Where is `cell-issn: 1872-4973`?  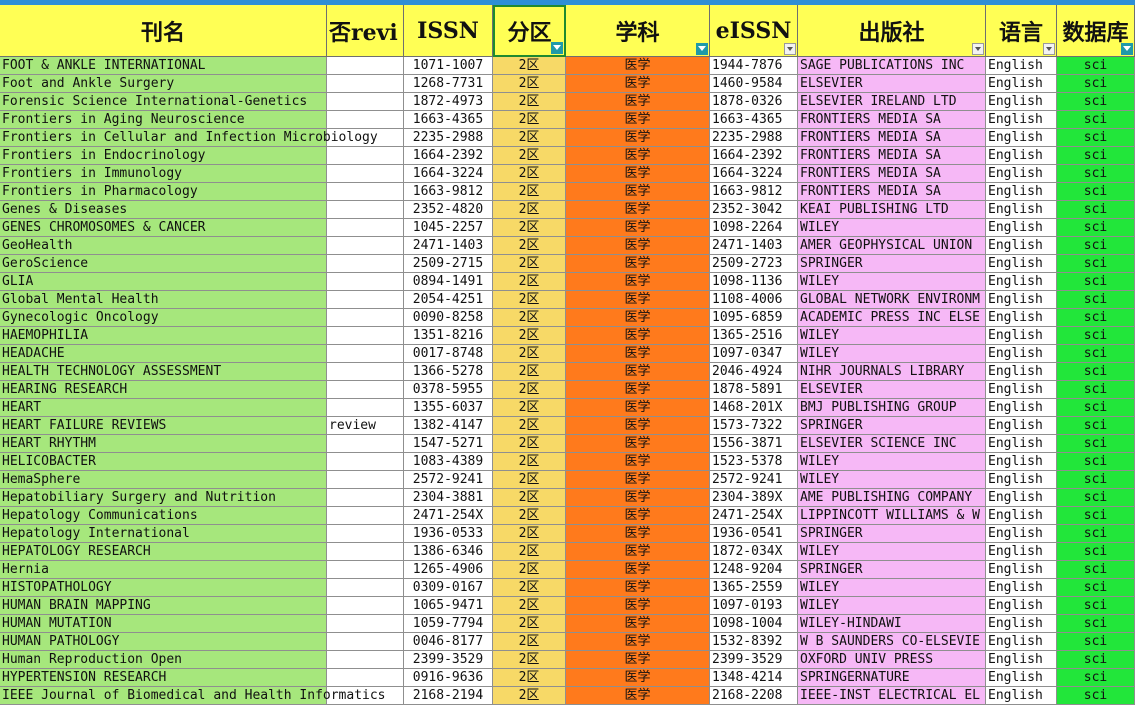 cell-issn: 1872-4973 is located at coordinates (448, 102).